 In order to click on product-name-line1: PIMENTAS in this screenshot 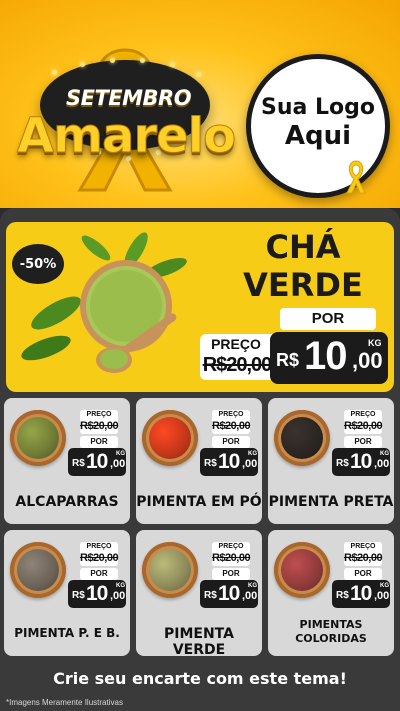, I will do `click(331, 624)`.